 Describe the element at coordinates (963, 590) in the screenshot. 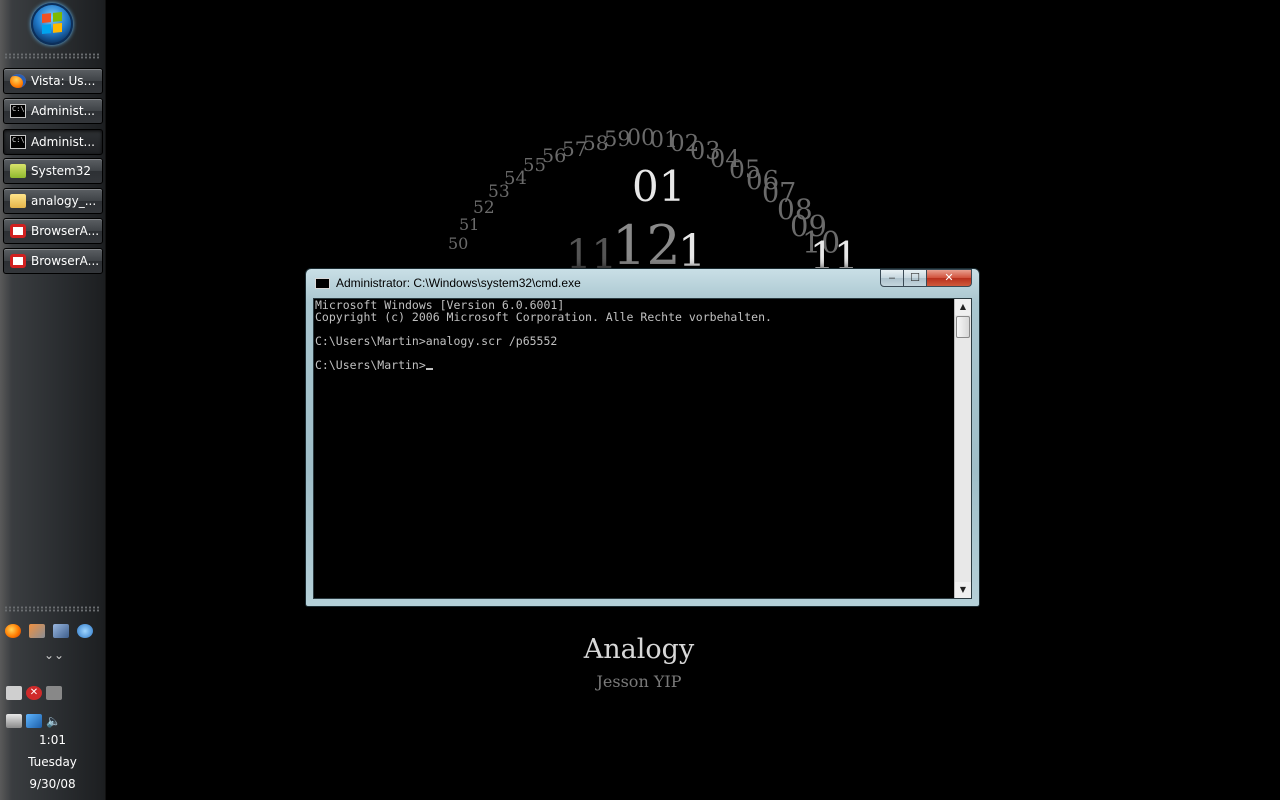

I see `scroll-down-arrow-icon: ▼` at that location.